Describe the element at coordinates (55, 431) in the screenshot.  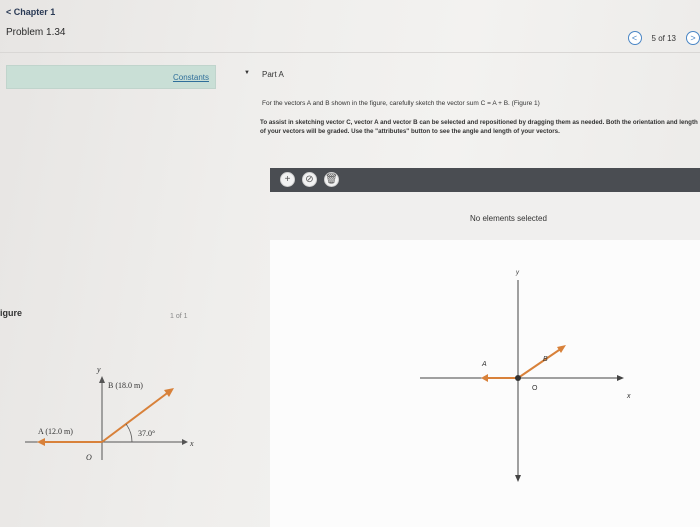
I see `figure-vector-a-label: A (12.0 m)` at that location.